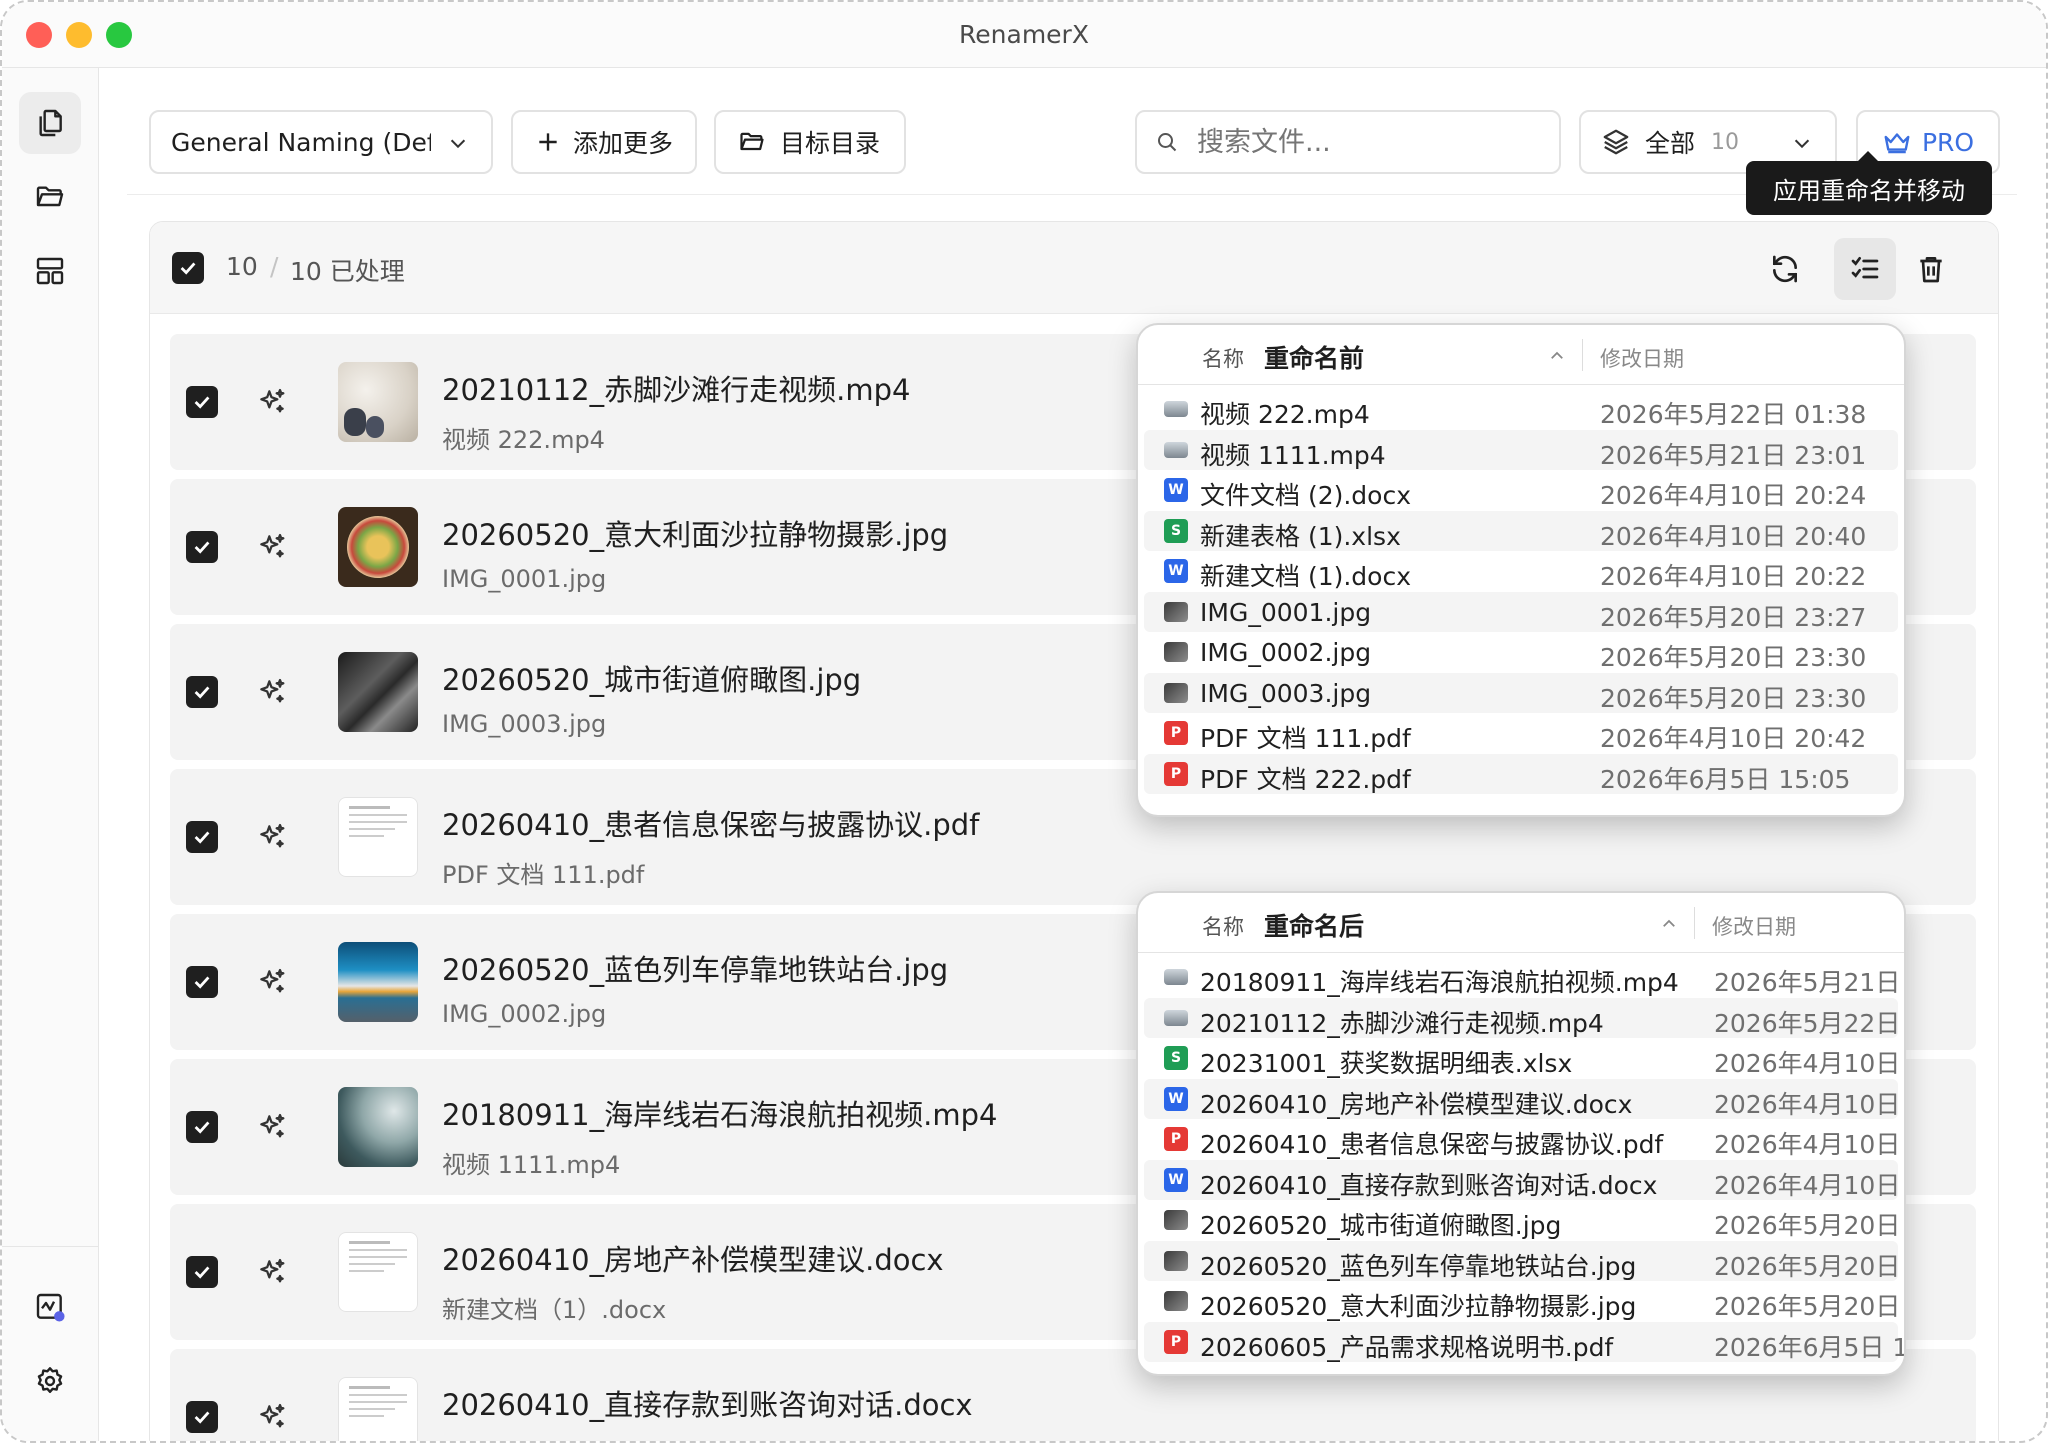 Image resolution: width=2048 pixels, height=1443 pixels. What do you see at coordinates (1521, 530) in the screenshot?
I see `popup-file-row: S 新建表格 (1).xlsx 2026年4月10日 20:40` at bounding box center [1521, 530].